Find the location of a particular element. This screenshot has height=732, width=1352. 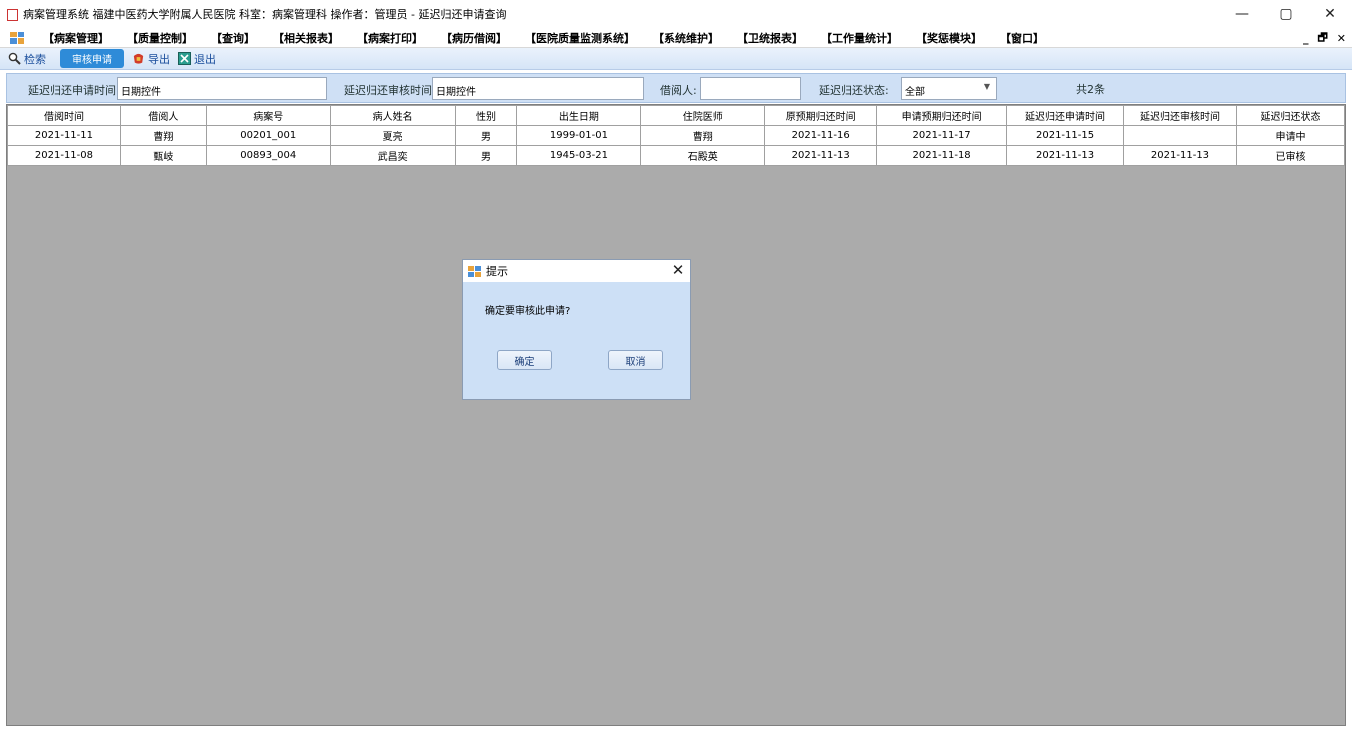

menu-item-reward-module: 【奖惩模块】 is located at coordinates (949, 38).